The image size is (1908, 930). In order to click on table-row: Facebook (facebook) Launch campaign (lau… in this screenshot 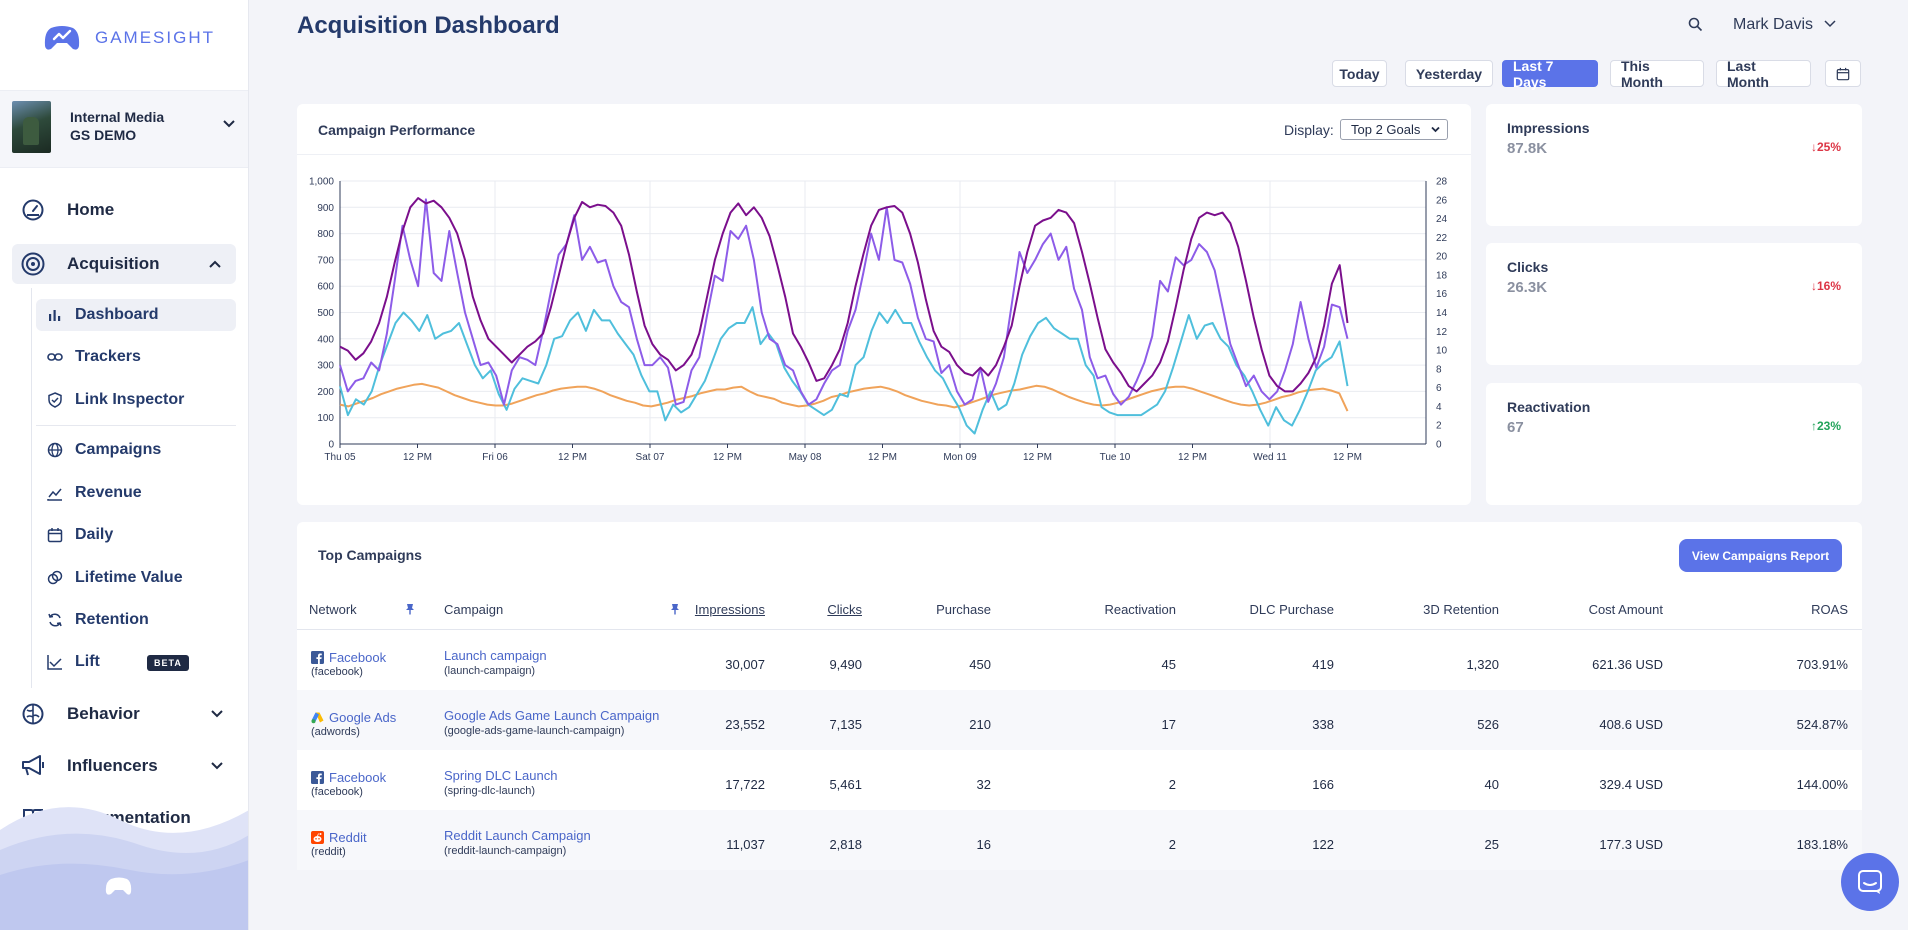, I will do `click(1079, 660)`.